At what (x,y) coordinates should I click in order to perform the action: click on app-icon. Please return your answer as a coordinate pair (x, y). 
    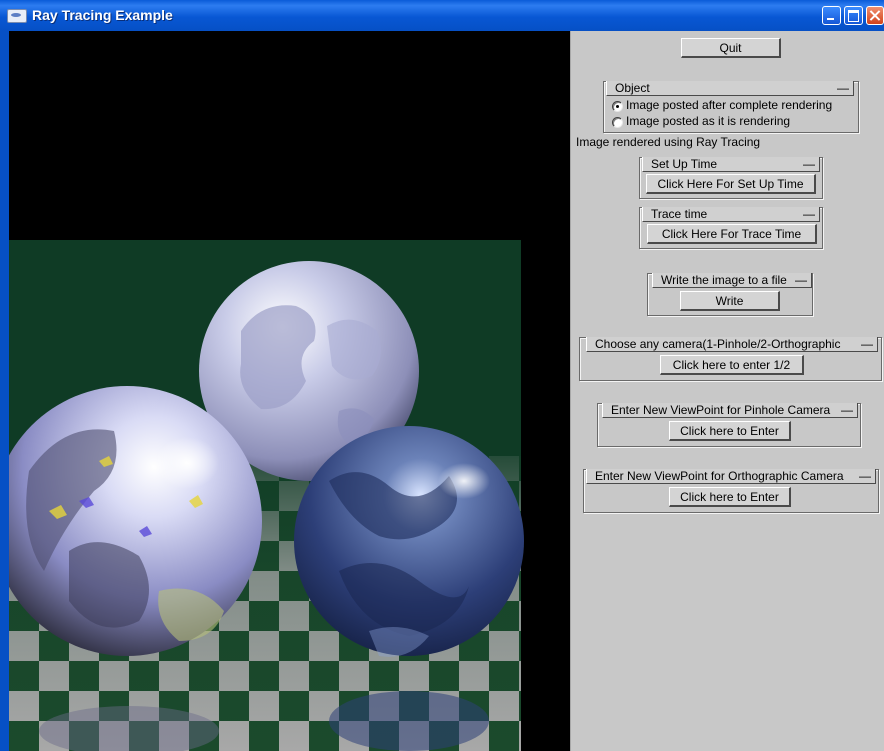
    Looking at the image, I should click on (17, 16).